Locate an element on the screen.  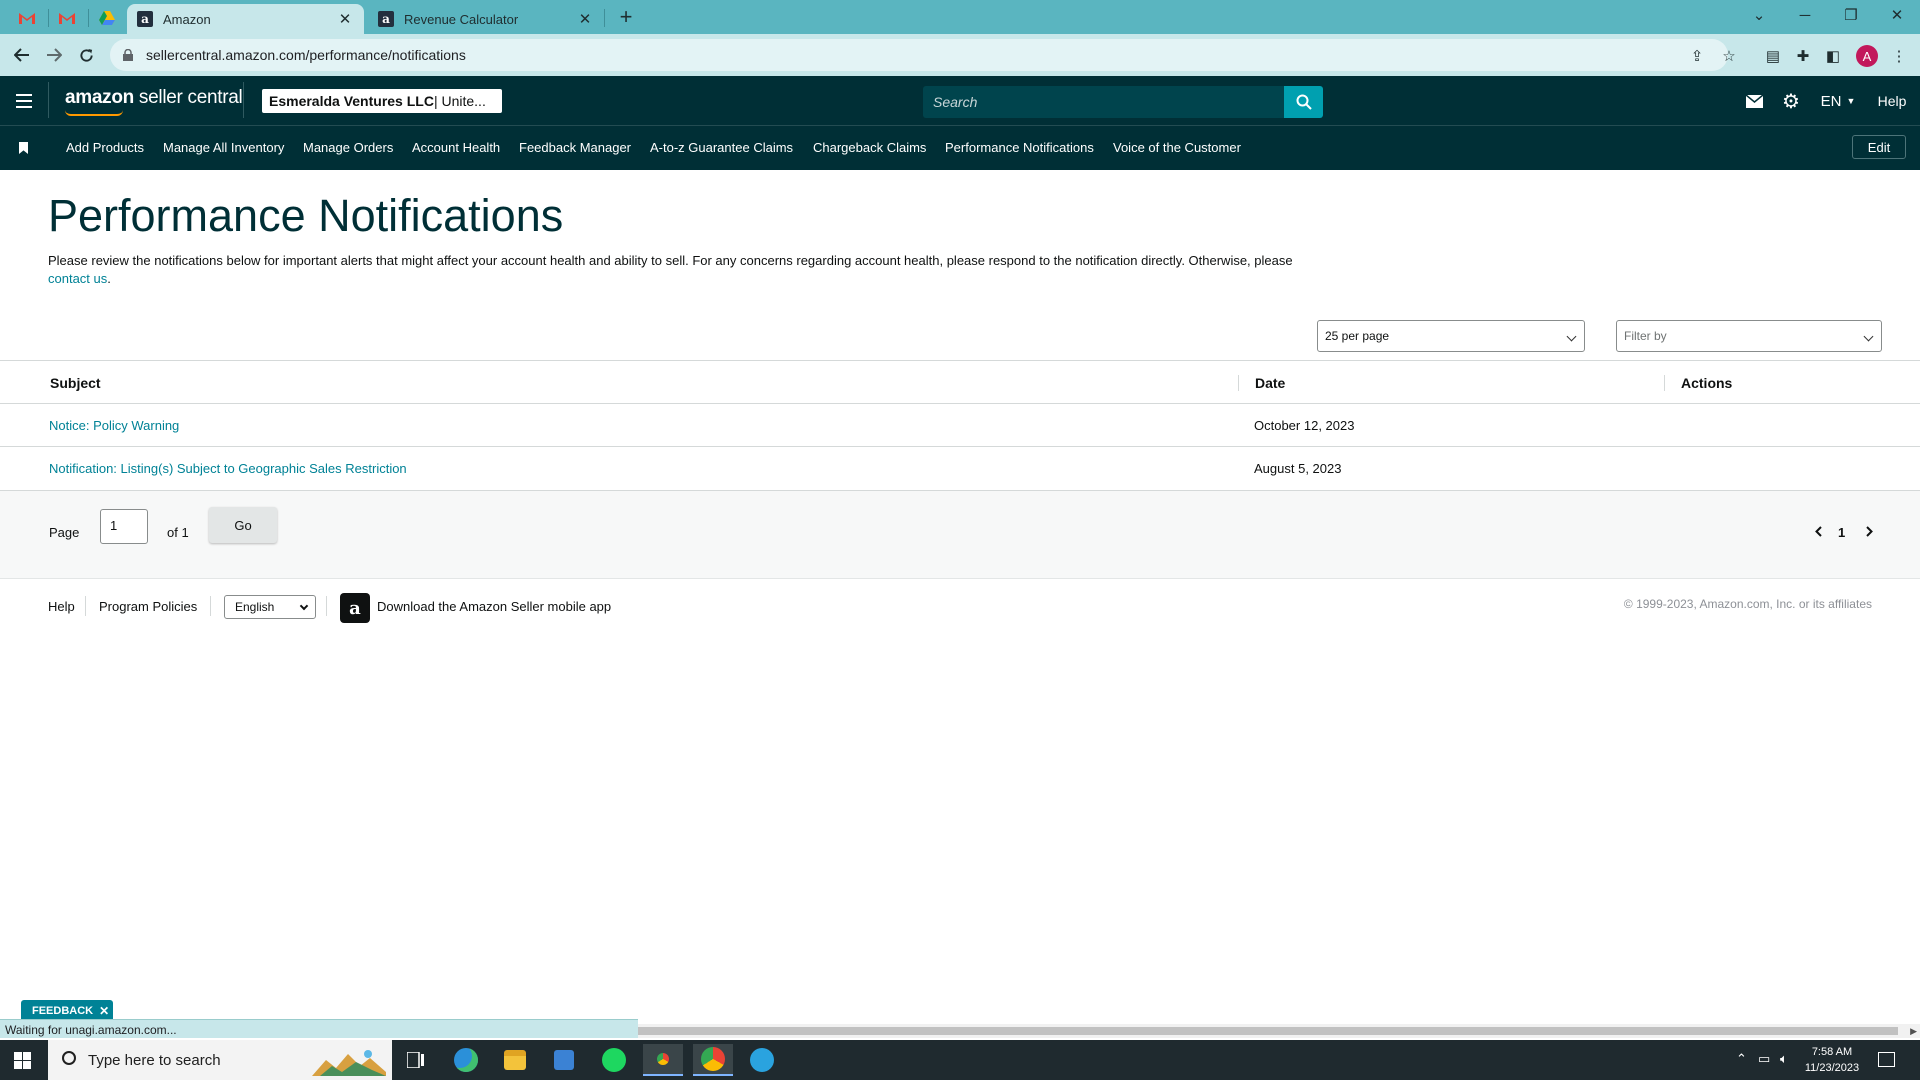
amazon-smile-icon is located at coordinates (94, 113).